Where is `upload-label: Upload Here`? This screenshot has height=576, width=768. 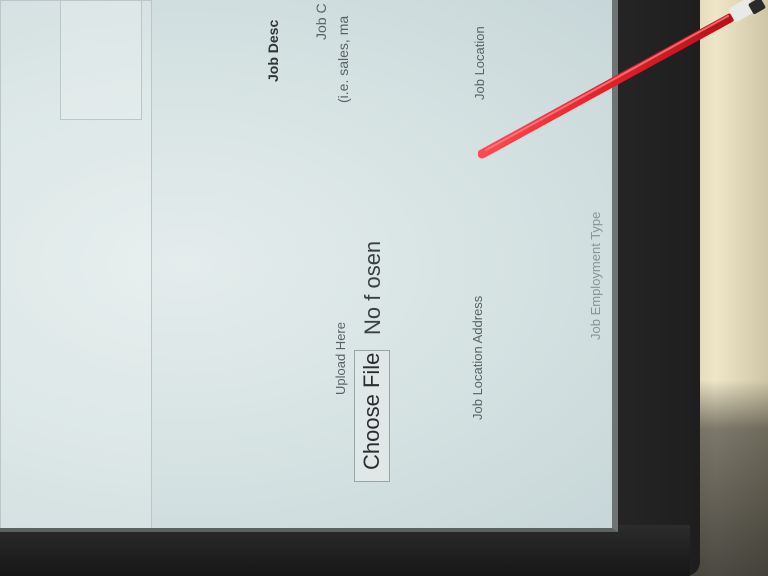
upload-label: Upload Here is located at coordinates (340, 358).